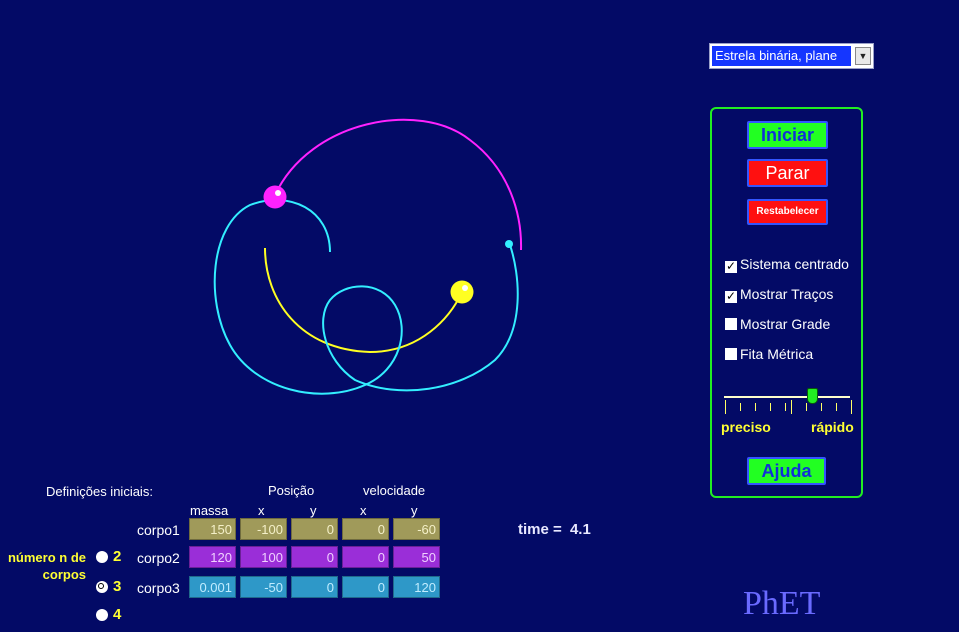 The image size is (959, 632). I want to click on time-readout: time = 4.1, so click(554, 529).